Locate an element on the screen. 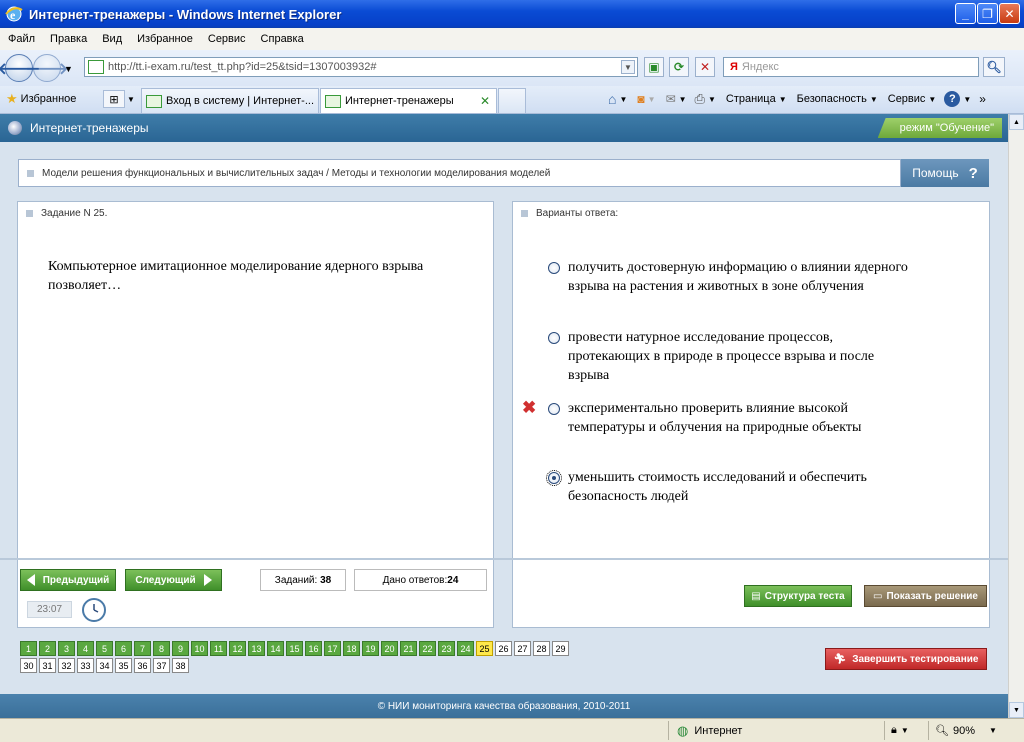 The image size is (1024, 742). refresh-icon: ⟳ is located at coordinates (679, 67).